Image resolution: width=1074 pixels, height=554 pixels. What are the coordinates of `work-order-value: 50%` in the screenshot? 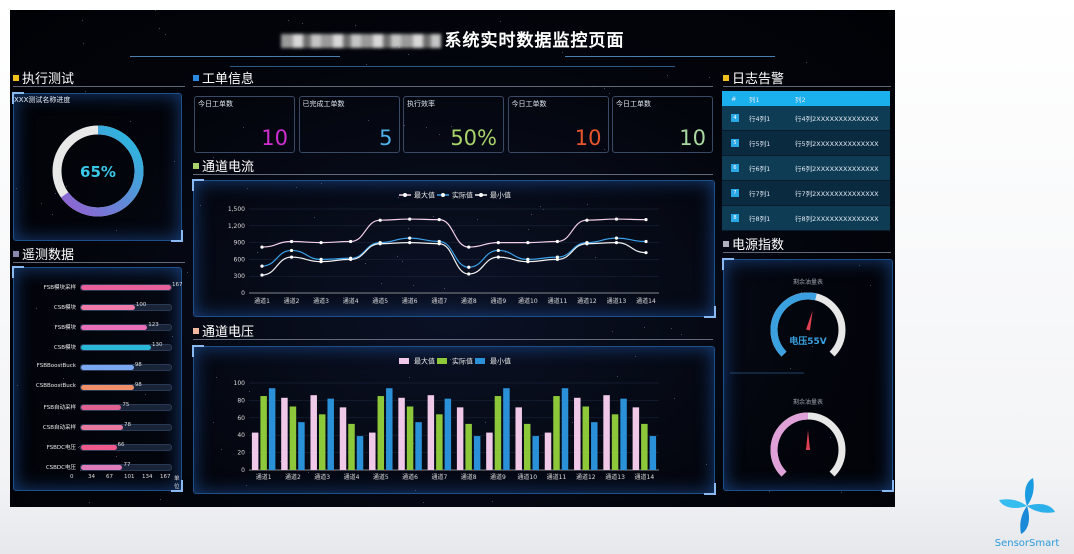 It's located at (473, 138).